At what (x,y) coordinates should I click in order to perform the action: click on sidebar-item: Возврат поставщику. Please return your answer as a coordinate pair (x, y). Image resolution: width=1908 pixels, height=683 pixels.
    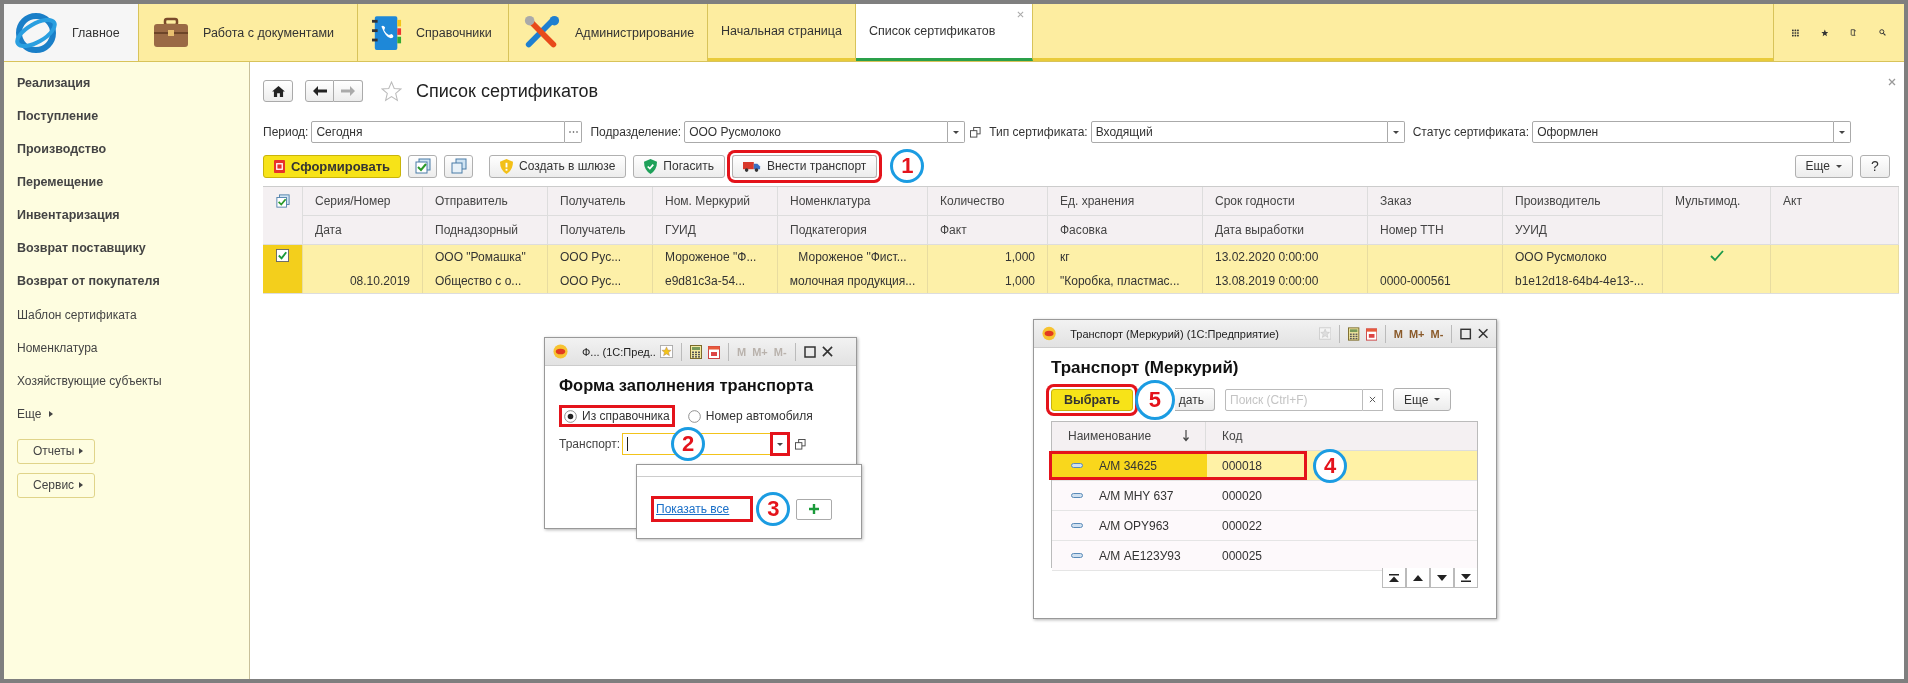
    Looking at the image, I should click on (81, 257).